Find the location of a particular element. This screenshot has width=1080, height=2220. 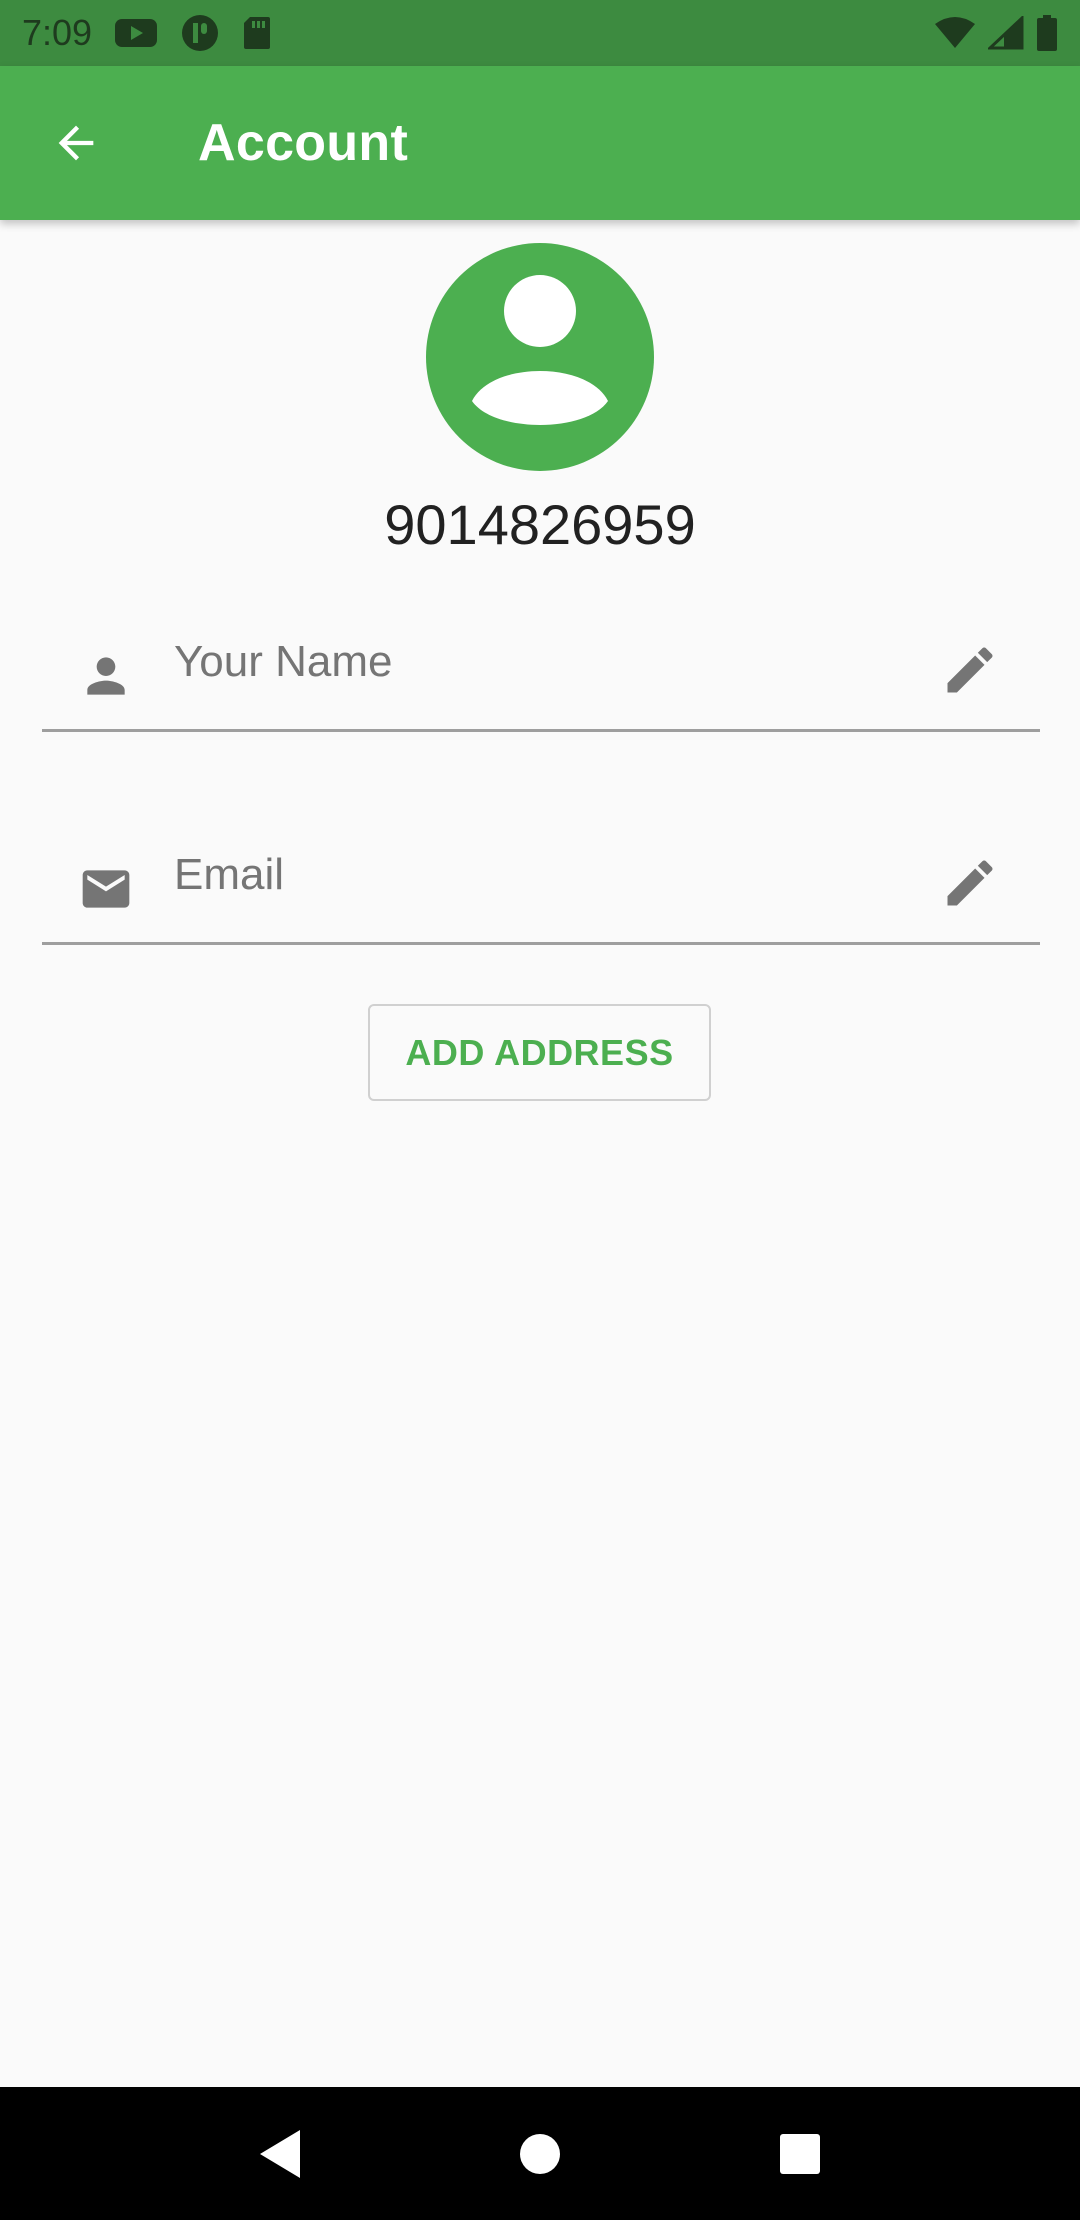

recents-square-icon is located at coordinates (800, 2153).